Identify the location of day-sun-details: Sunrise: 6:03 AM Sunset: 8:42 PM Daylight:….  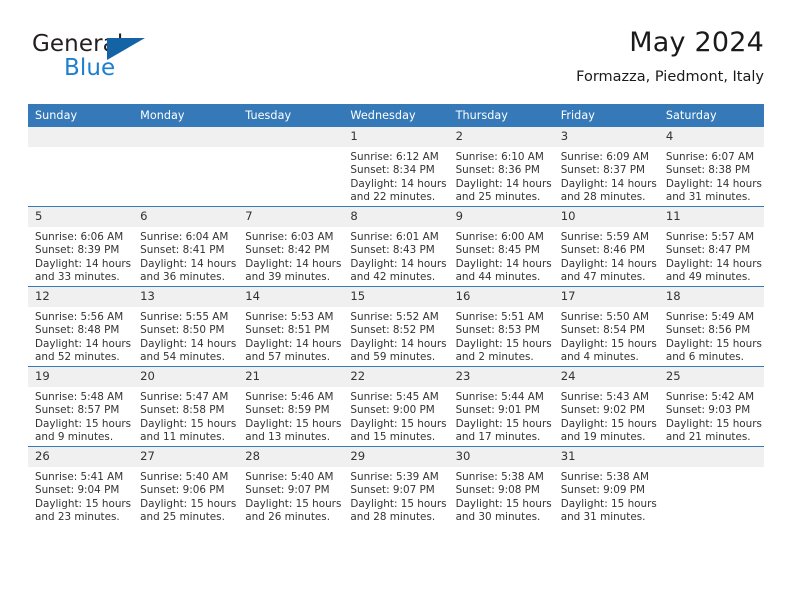
(290, 256).